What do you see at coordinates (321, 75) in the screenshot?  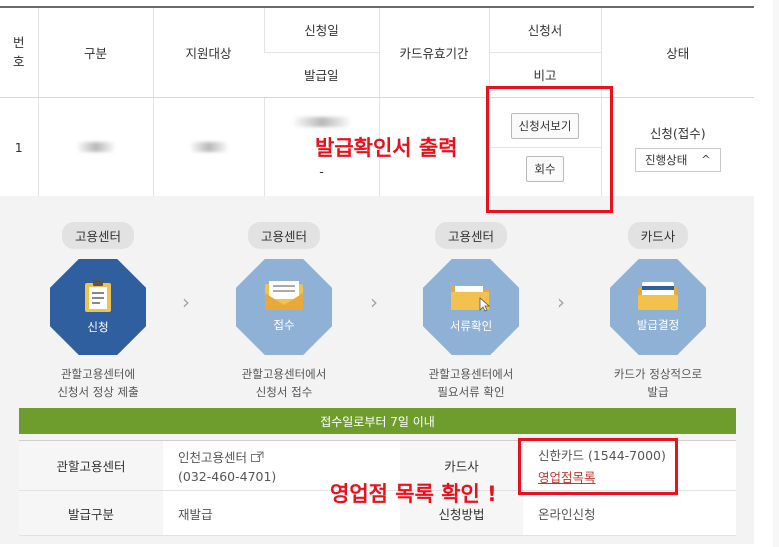 I see `header-issue-date: 발급일` at bounding box center [321, 75].